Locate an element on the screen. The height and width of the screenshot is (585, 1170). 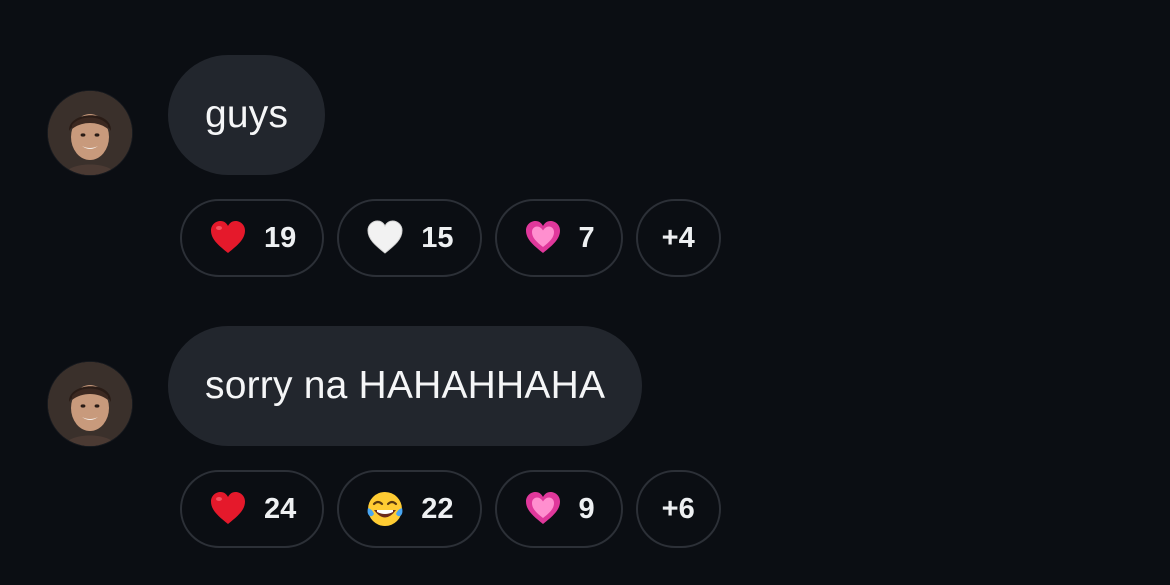
reaction-laughing-tears: 22 is located at coordinates (409, 509).